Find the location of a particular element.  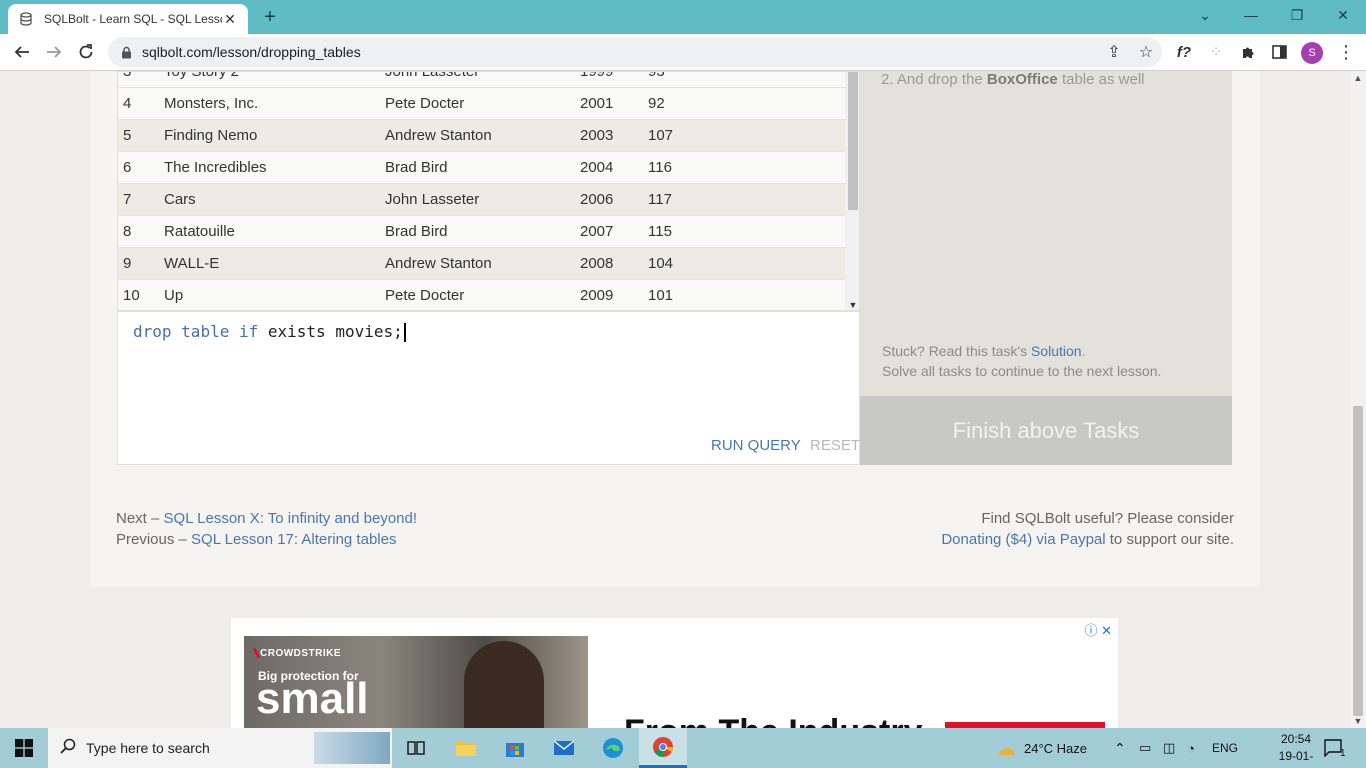

weather-widget: ☁ 24°C Haze is located at coordinates (1041, 748).